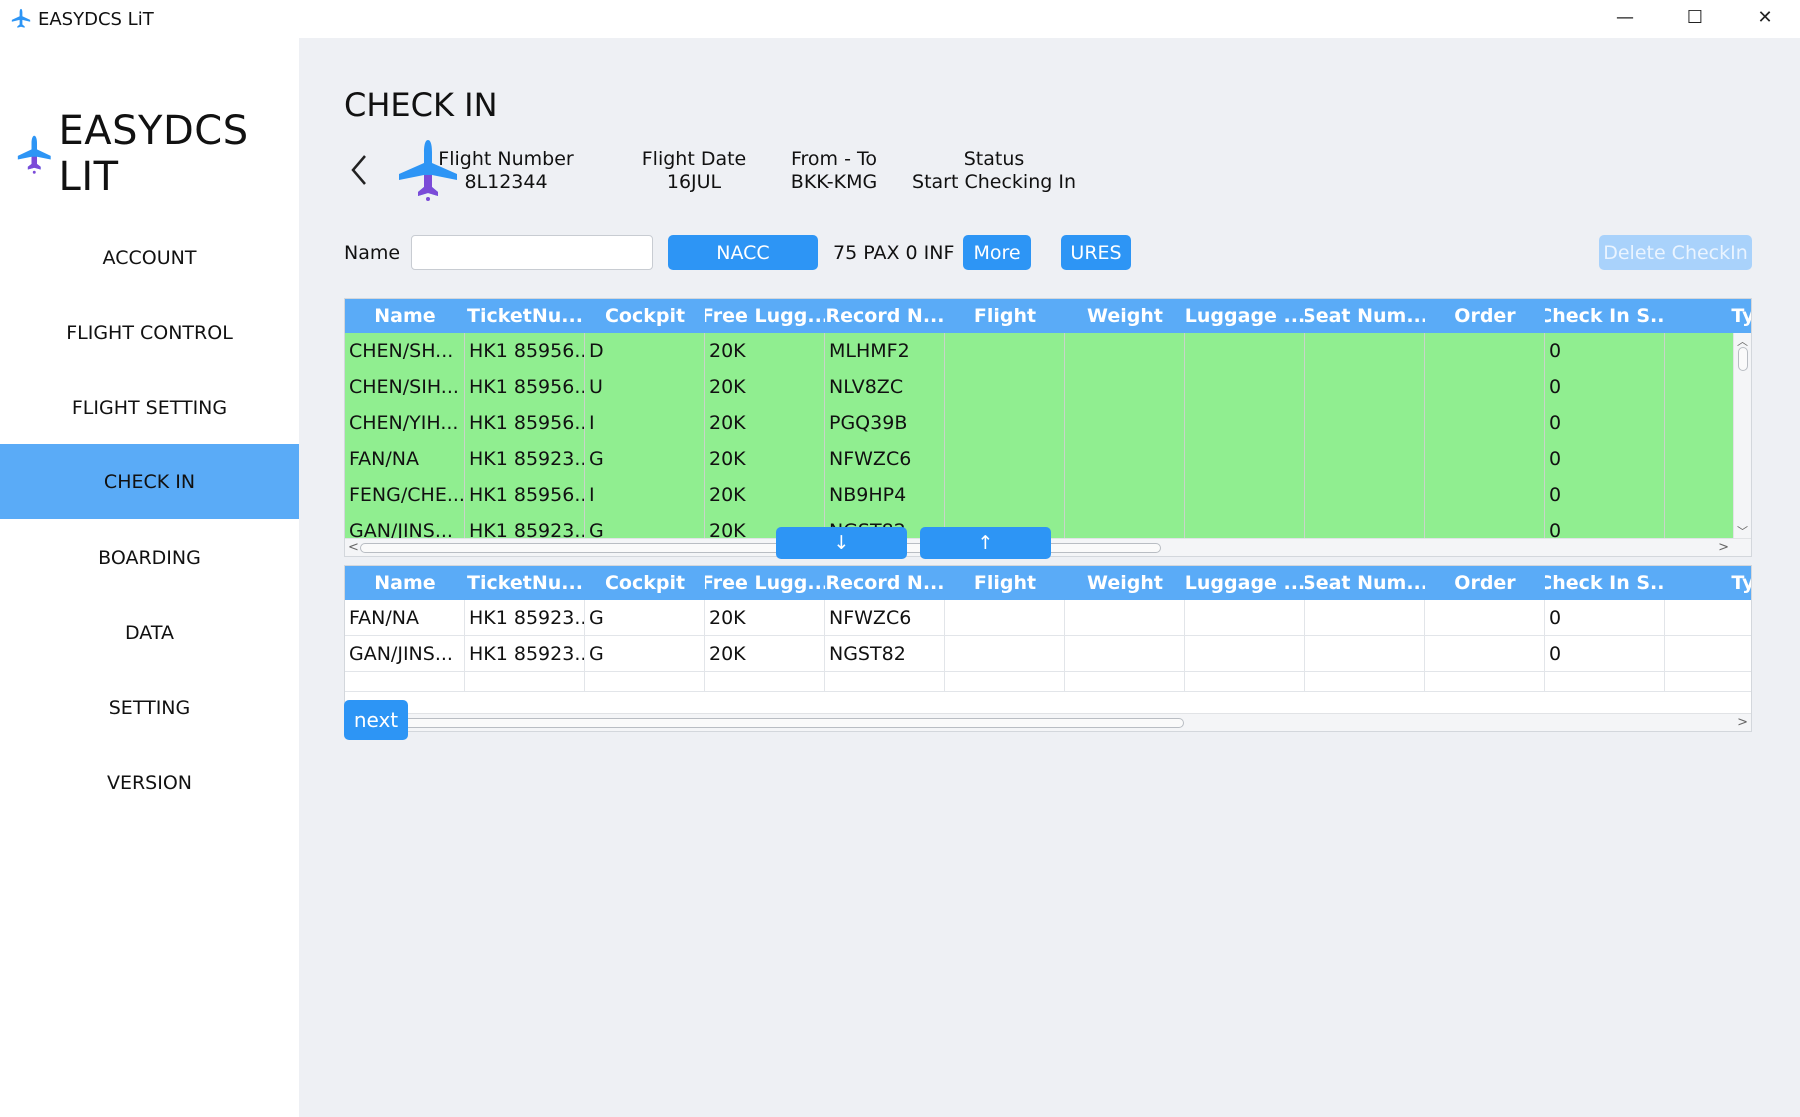  Describe the element at coordinates (1048, 654) in the screenshot. I see `table-row: GAN/JINS...HK1 85923...G20KNGST82 0` at that location.